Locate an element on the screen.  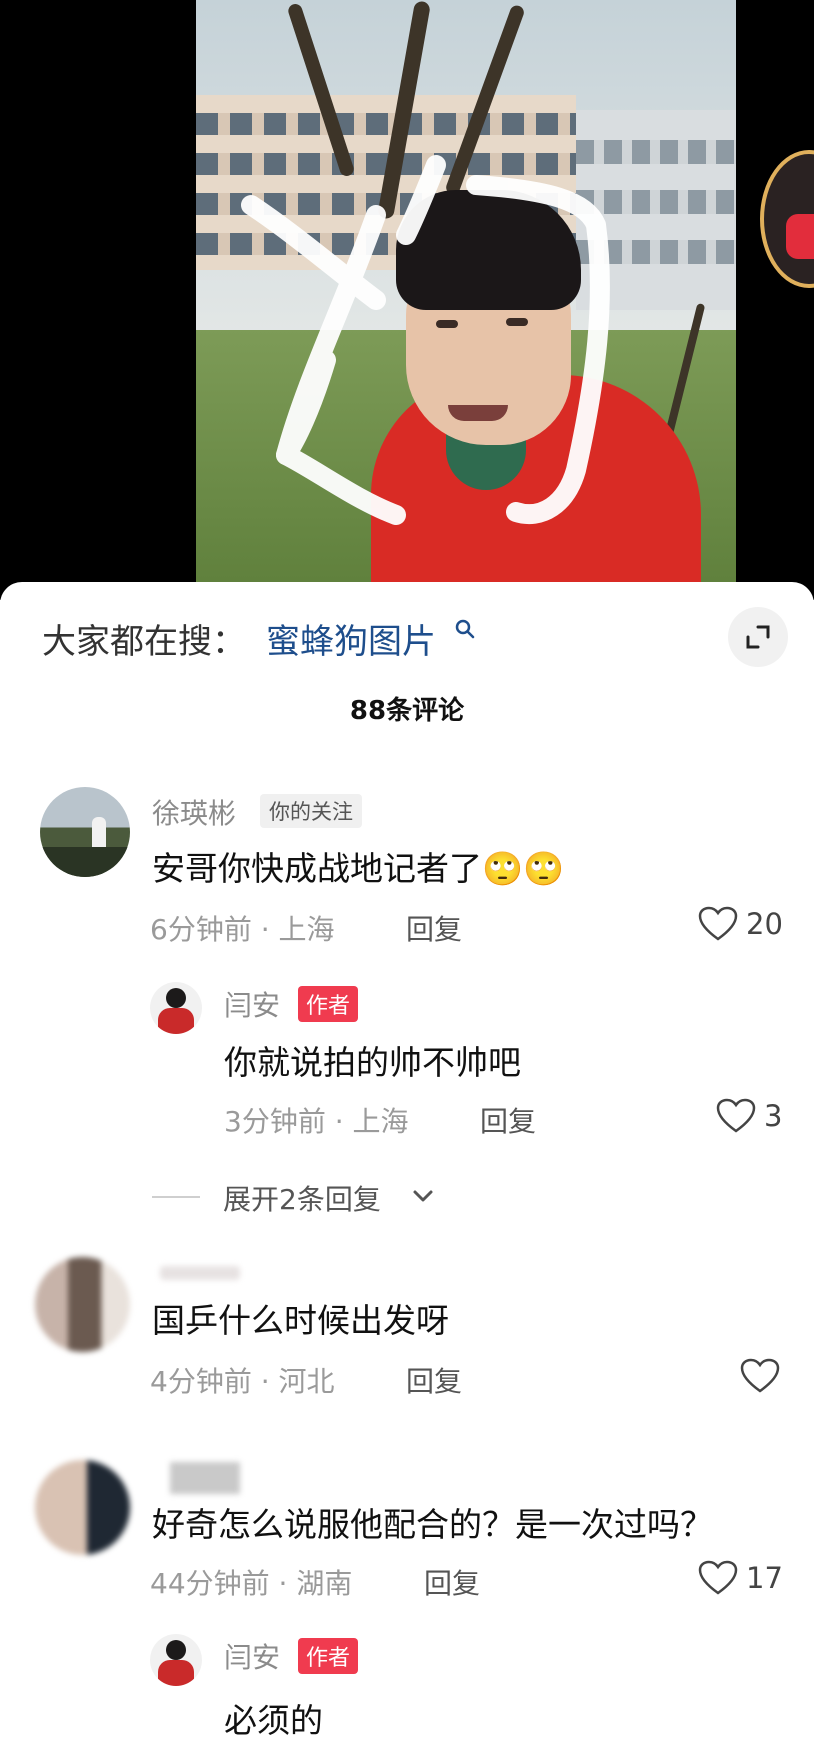
live-gift-badge: 1 is located at coordinates (787, 219).